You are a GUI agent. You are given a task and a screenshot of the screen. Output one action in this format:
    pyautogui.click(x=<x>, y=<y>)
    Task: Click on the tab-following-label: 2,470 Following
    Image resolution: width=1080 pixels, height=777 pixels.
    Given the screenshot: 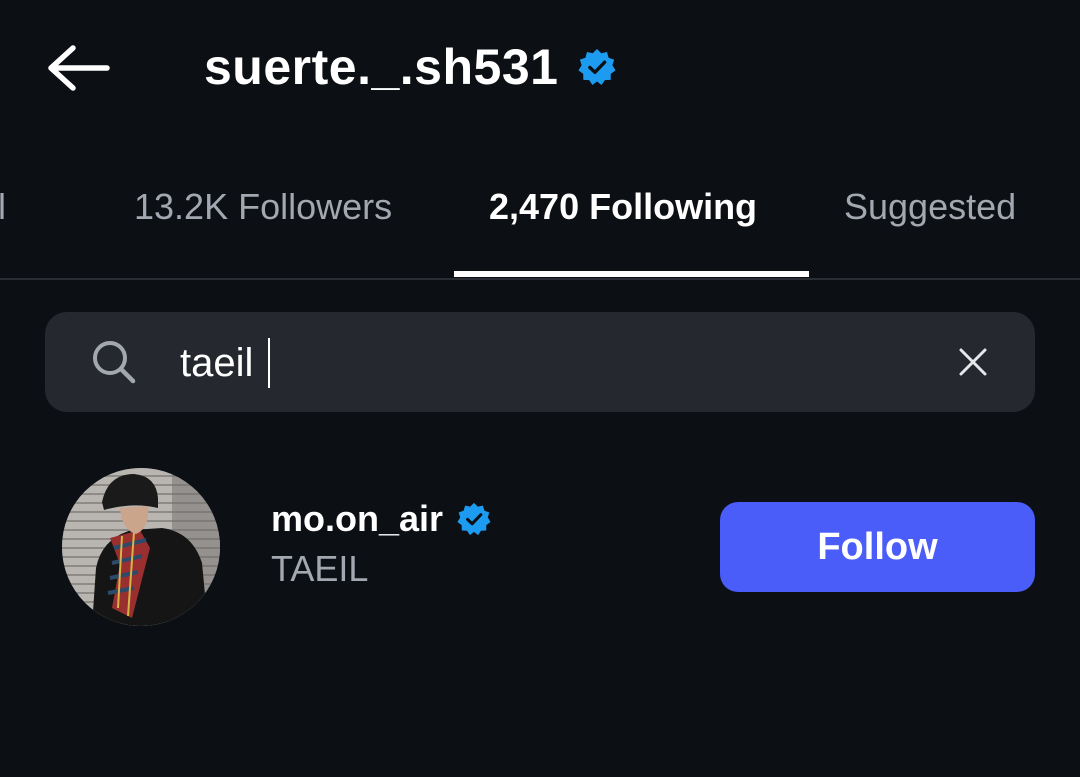 What is the action you would take?
    pyautogui.click(x=623, y=206)
    